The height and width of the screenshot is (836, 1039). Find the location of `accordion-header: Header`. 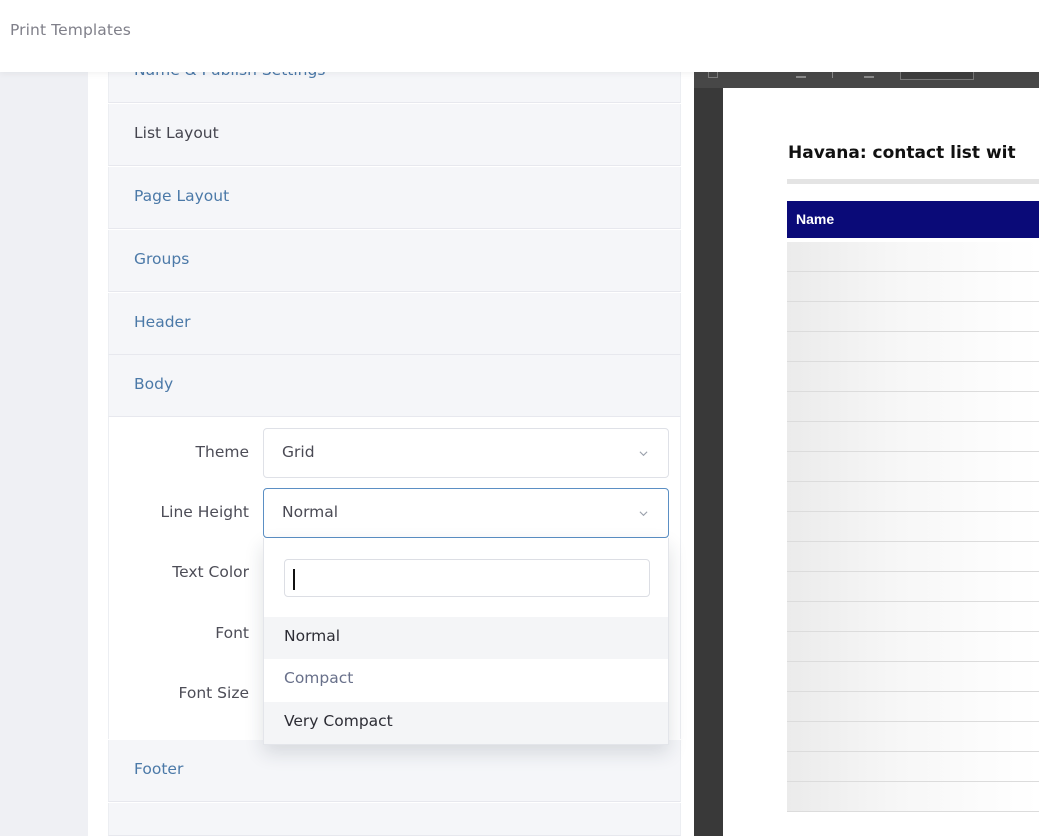

accordion-header: Header is located at coordinates (394, 324).